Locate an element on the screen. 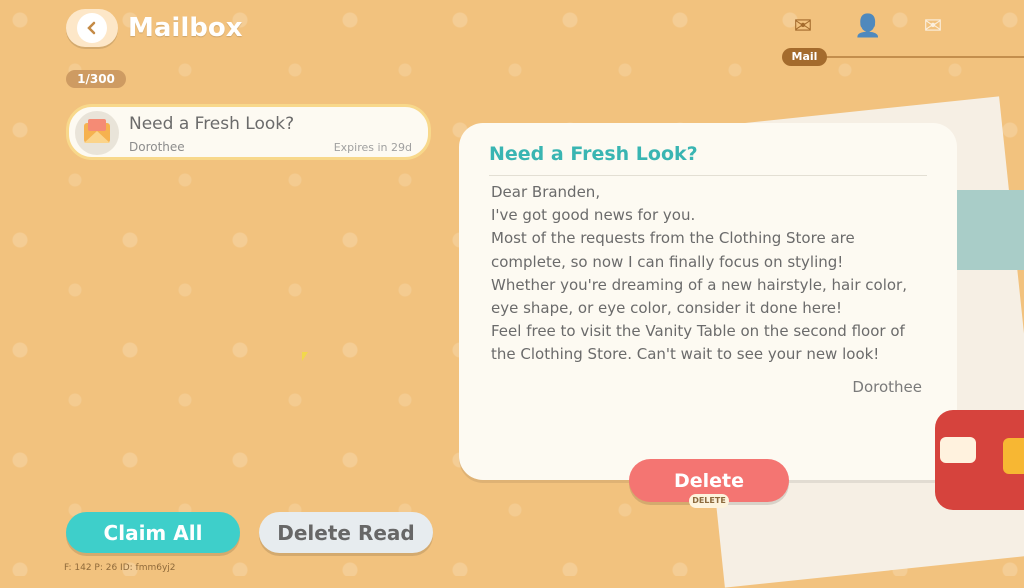 The width and height of the screenshot is (1024, 588). tab-mail-label: Mail is located at coordinates (804, 57).